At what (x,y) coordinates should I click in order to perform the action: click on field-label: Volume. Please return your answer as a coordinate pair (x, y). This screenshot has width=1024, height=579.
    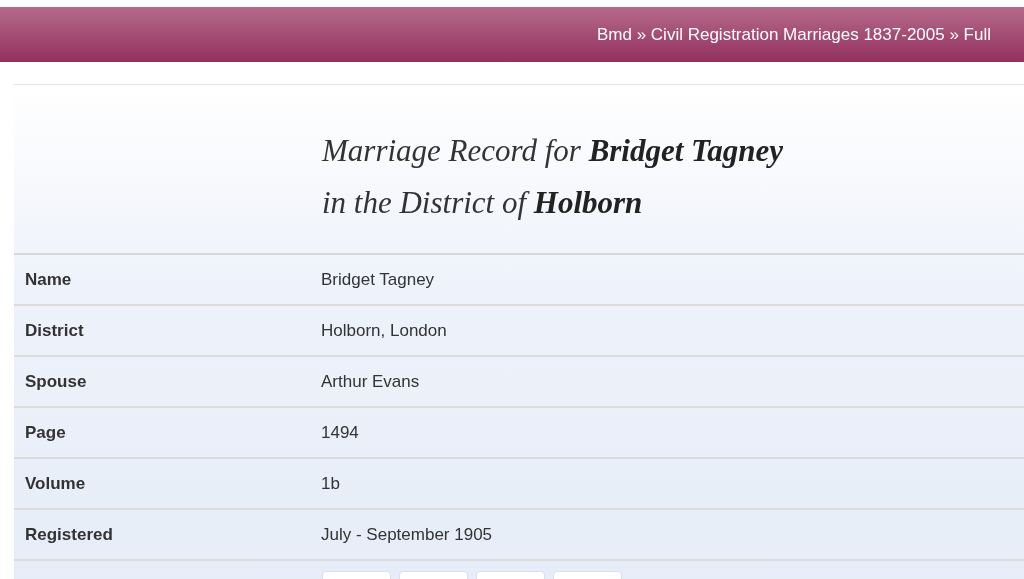
    Looking at the image, I should click on (55, 483).